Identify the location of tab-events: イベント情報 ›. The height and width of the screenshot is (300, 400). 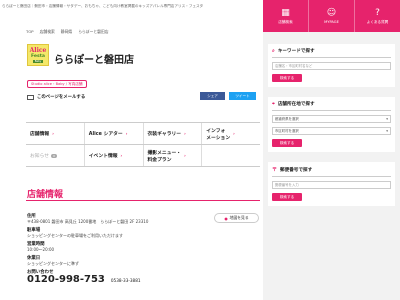
(114, 155).